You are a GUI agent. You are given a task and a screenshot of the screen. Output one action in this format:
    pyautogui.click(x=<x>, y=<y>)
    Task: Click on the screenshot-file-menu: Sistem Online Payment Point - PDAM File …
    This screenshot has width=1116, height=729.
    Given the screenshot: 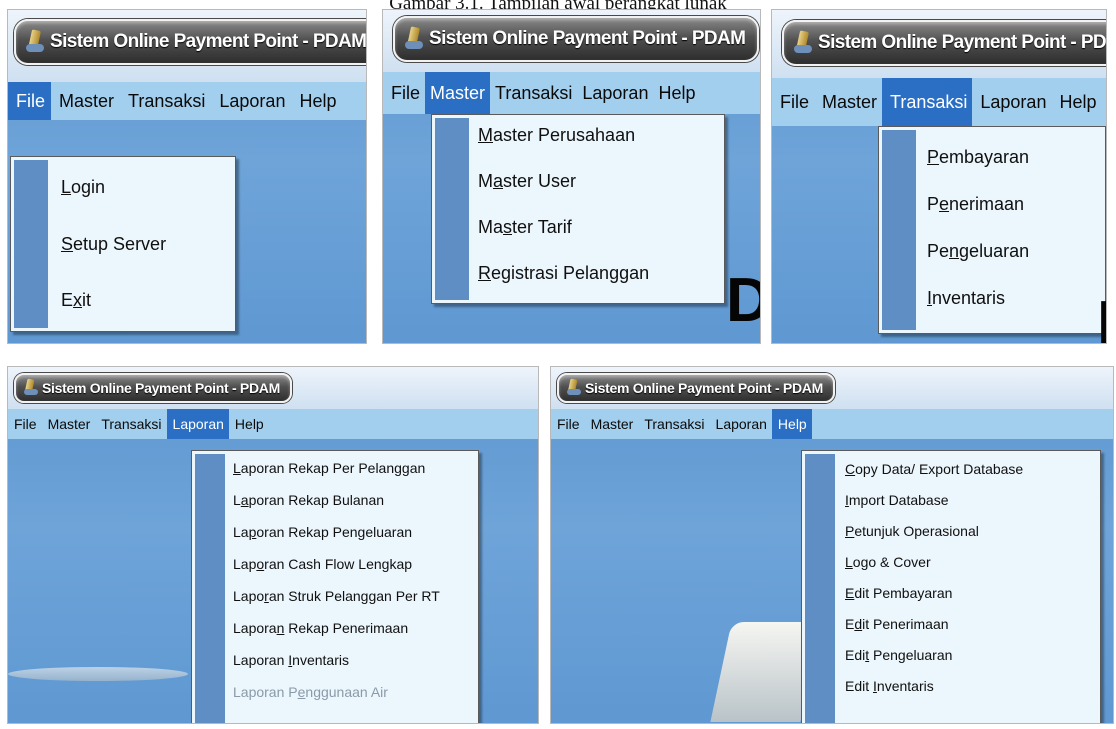 What is the action you would take?
    pyautogui.click(x=187, y=176)
    